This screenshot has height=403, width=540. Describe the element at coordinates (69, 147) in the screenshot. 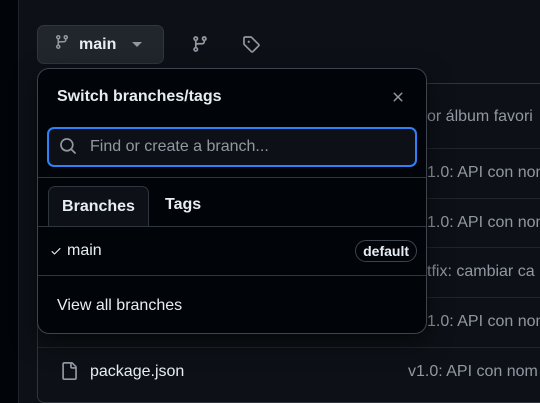

I see `search-icon` at that location.